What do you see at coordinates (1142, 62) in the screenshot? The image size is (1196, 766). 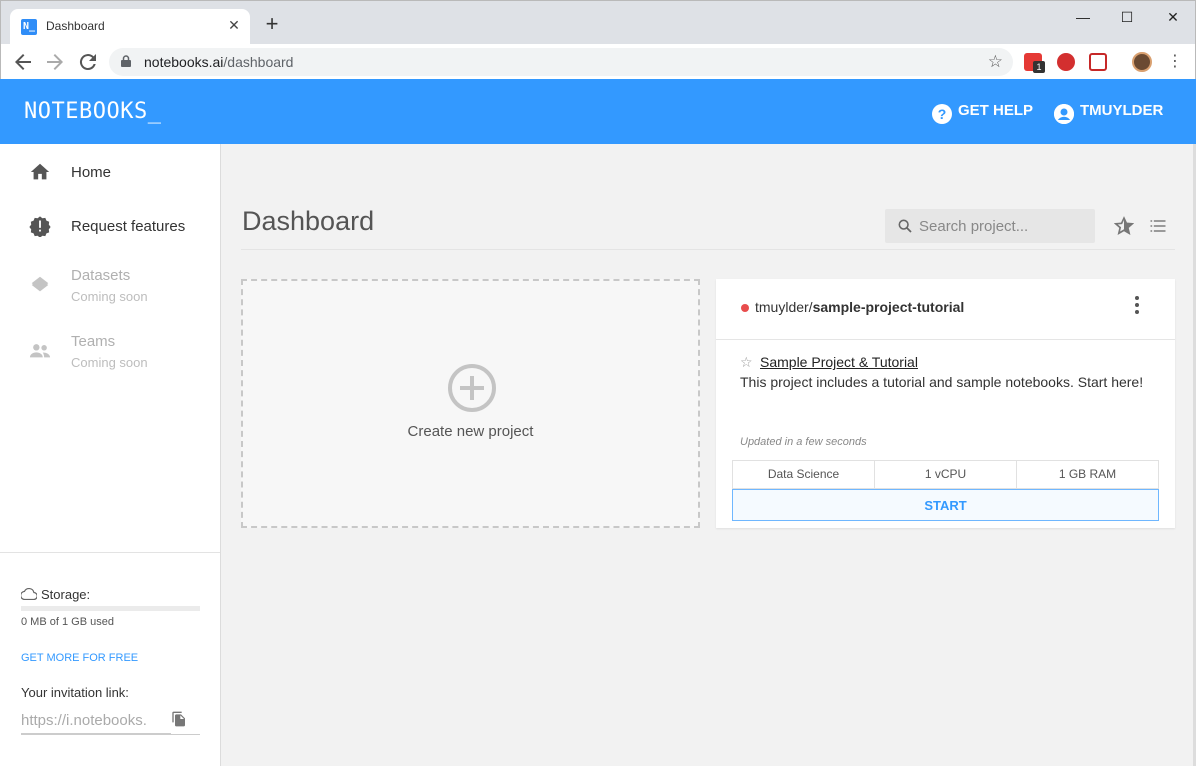 I see `profile-avatar` at bounding box center [1142, 62].